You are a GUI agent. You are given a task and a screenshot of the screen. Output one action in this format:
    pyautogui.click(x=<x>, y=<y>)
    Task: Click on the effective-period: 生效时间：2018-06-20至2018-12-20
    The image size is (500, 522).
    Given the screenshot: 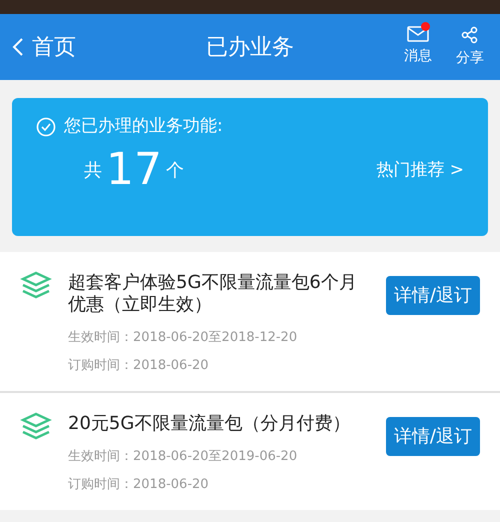 What is the action you would take?
    pyautogui.click(x=183, y=338)
    